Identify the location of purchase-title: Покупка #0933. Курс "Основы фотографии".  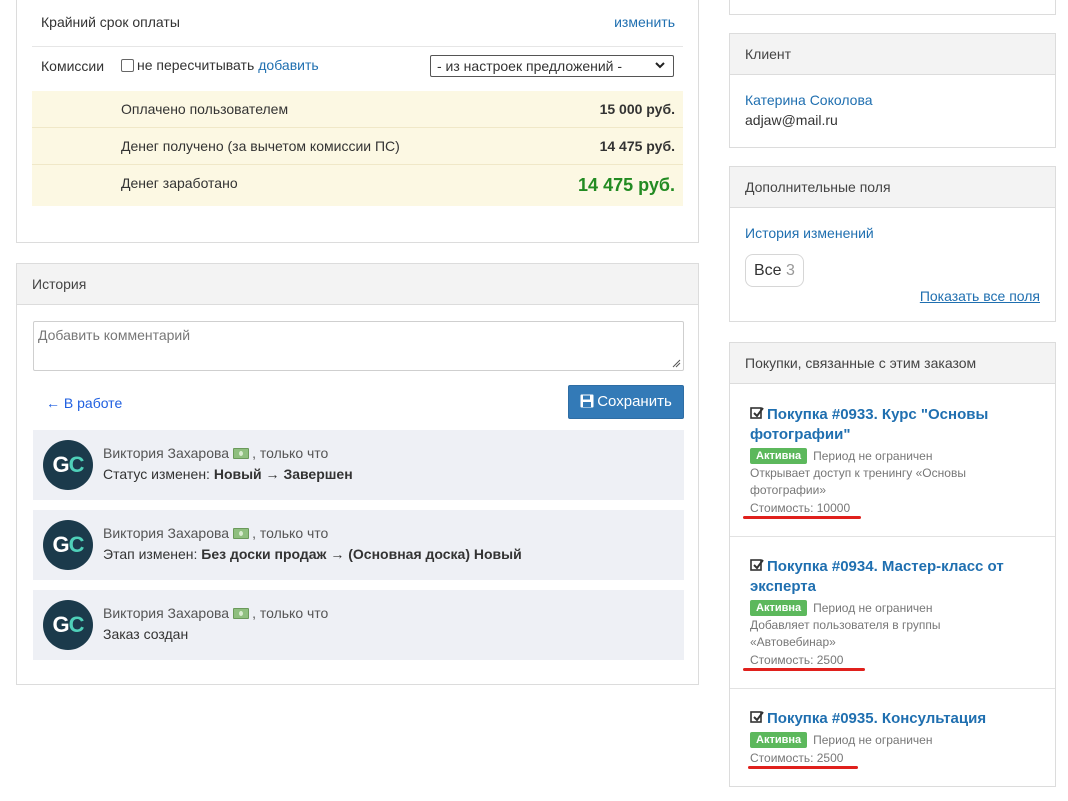
(869, 424).